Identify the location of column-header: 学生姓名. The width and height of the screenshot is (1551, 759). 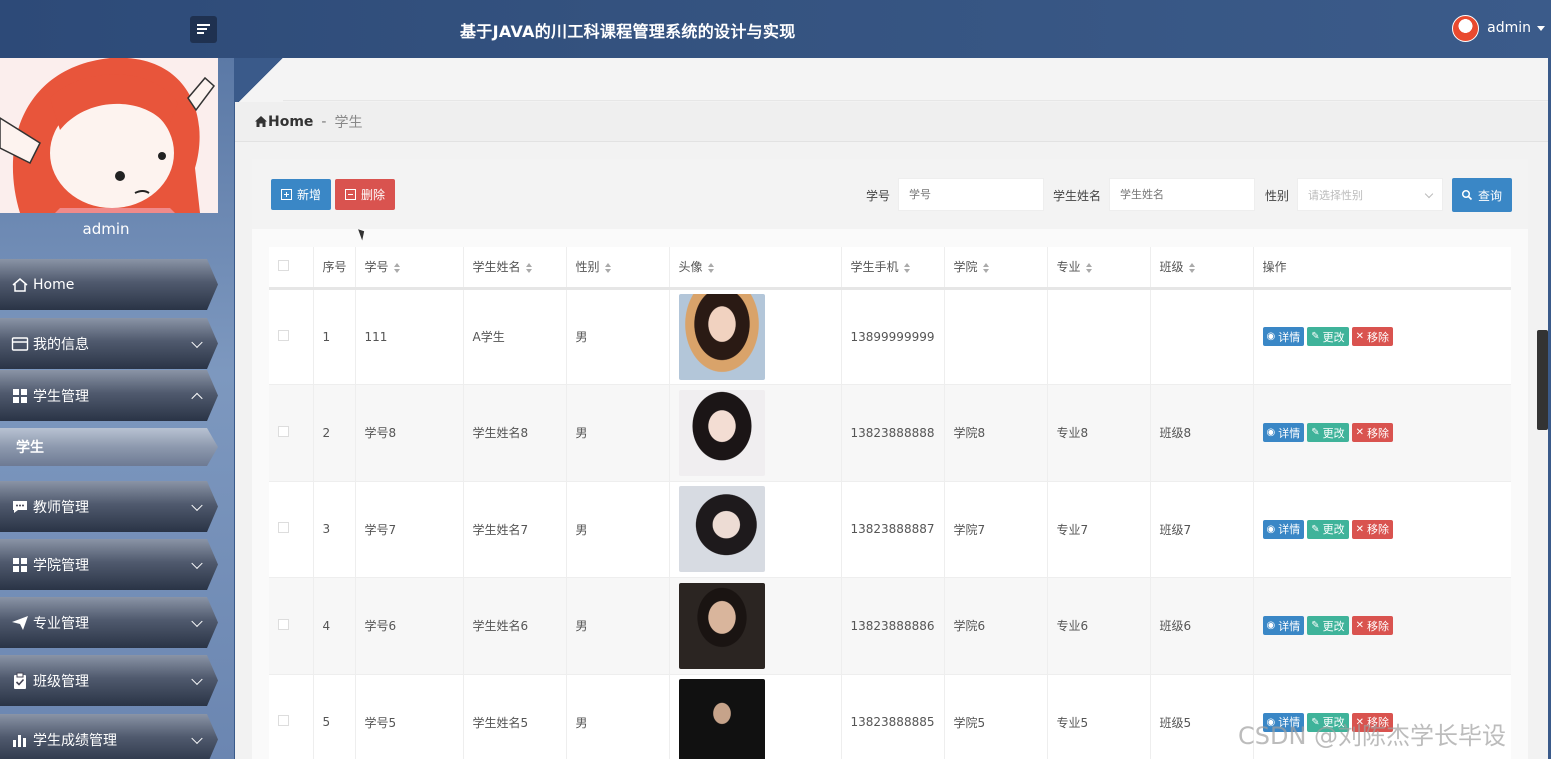
(515, 268).